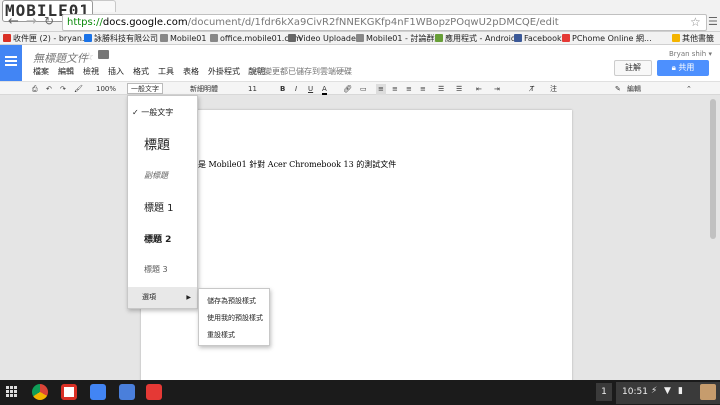 This screenshot has height=405, width=720. Describe the element at coordinates (252, 89) in the screenshot. I see `font-size-select: 11` at that location.